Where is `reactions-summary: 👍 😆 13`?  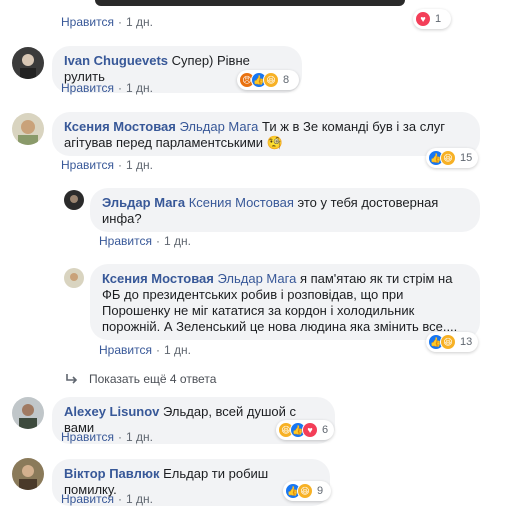 reactions-summary: 👍 😆 13 is located at coordinates (452, 342).